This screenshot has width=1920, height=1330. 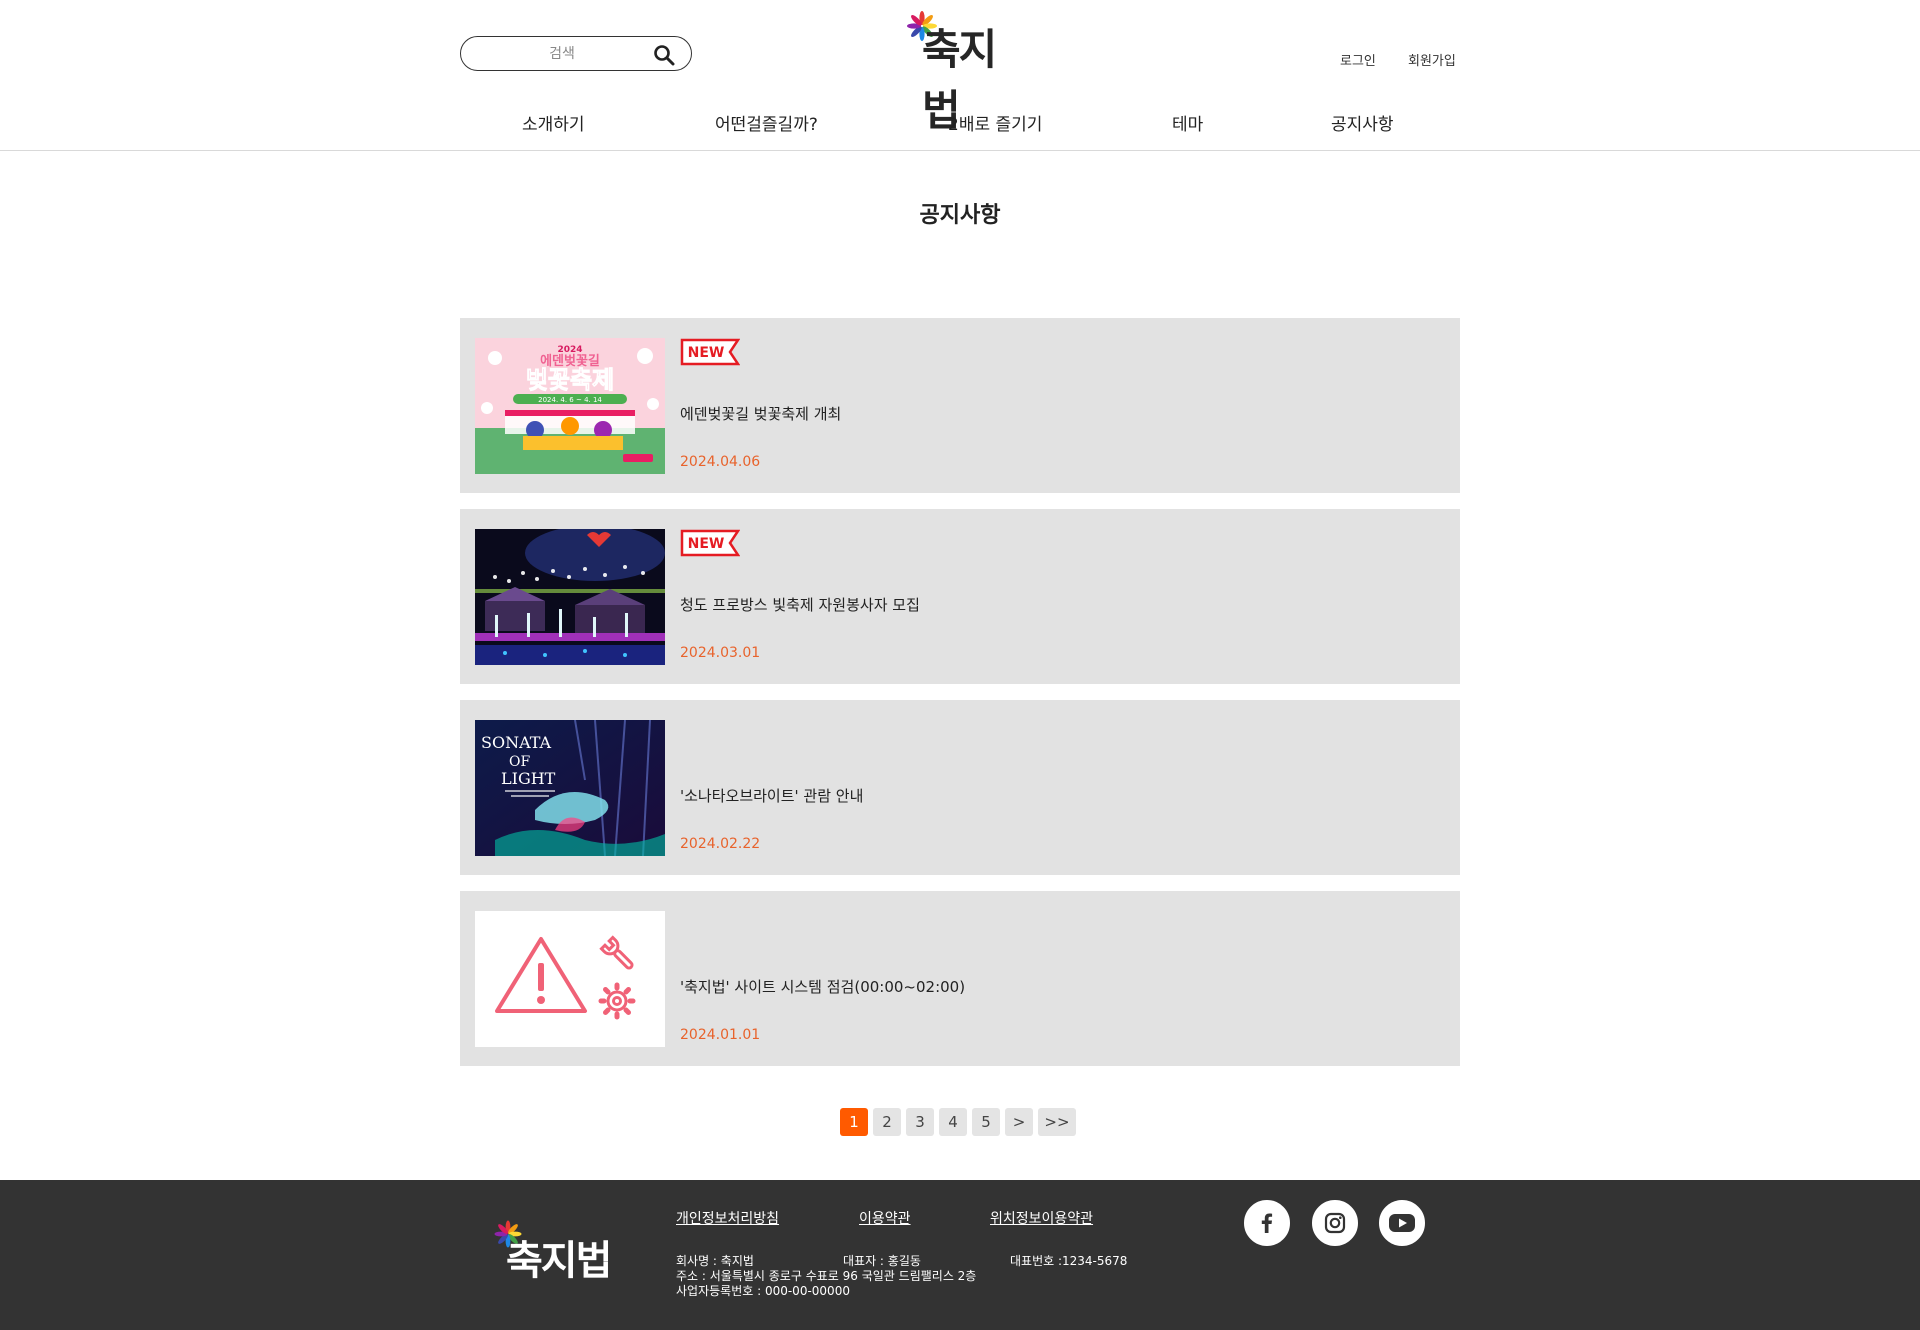 I want to click on page-button-1: 1, so click(x=854, y=1122).